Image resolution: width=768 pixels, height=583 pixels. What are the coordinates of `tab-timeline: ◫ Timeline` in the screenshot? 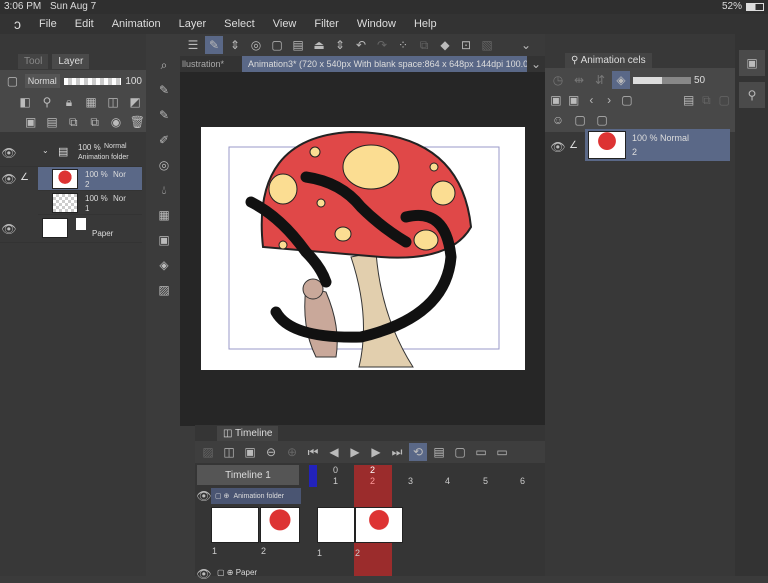 It's located at (248, 433).